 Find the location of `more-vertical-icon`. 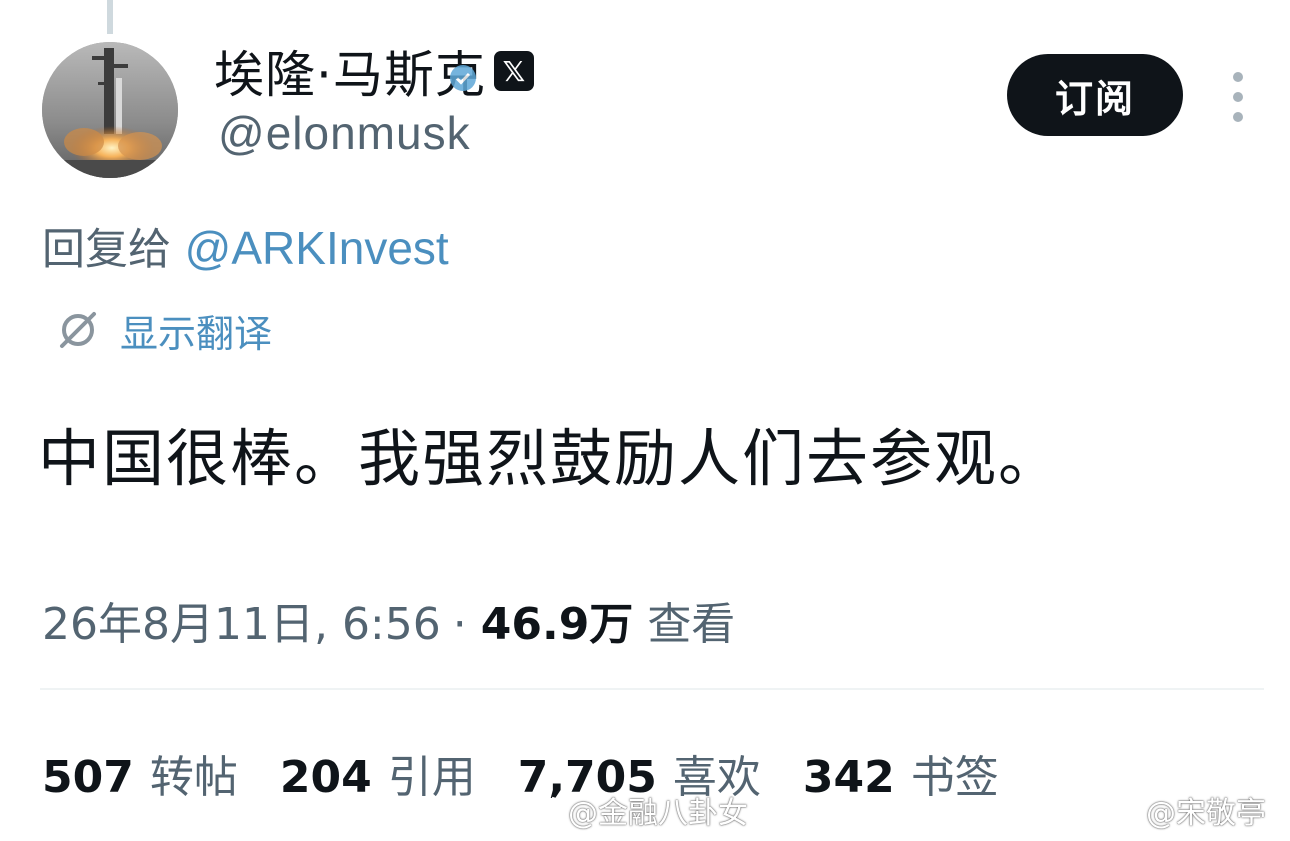

more-vertical-icon is located at coordinates (1238, 97).